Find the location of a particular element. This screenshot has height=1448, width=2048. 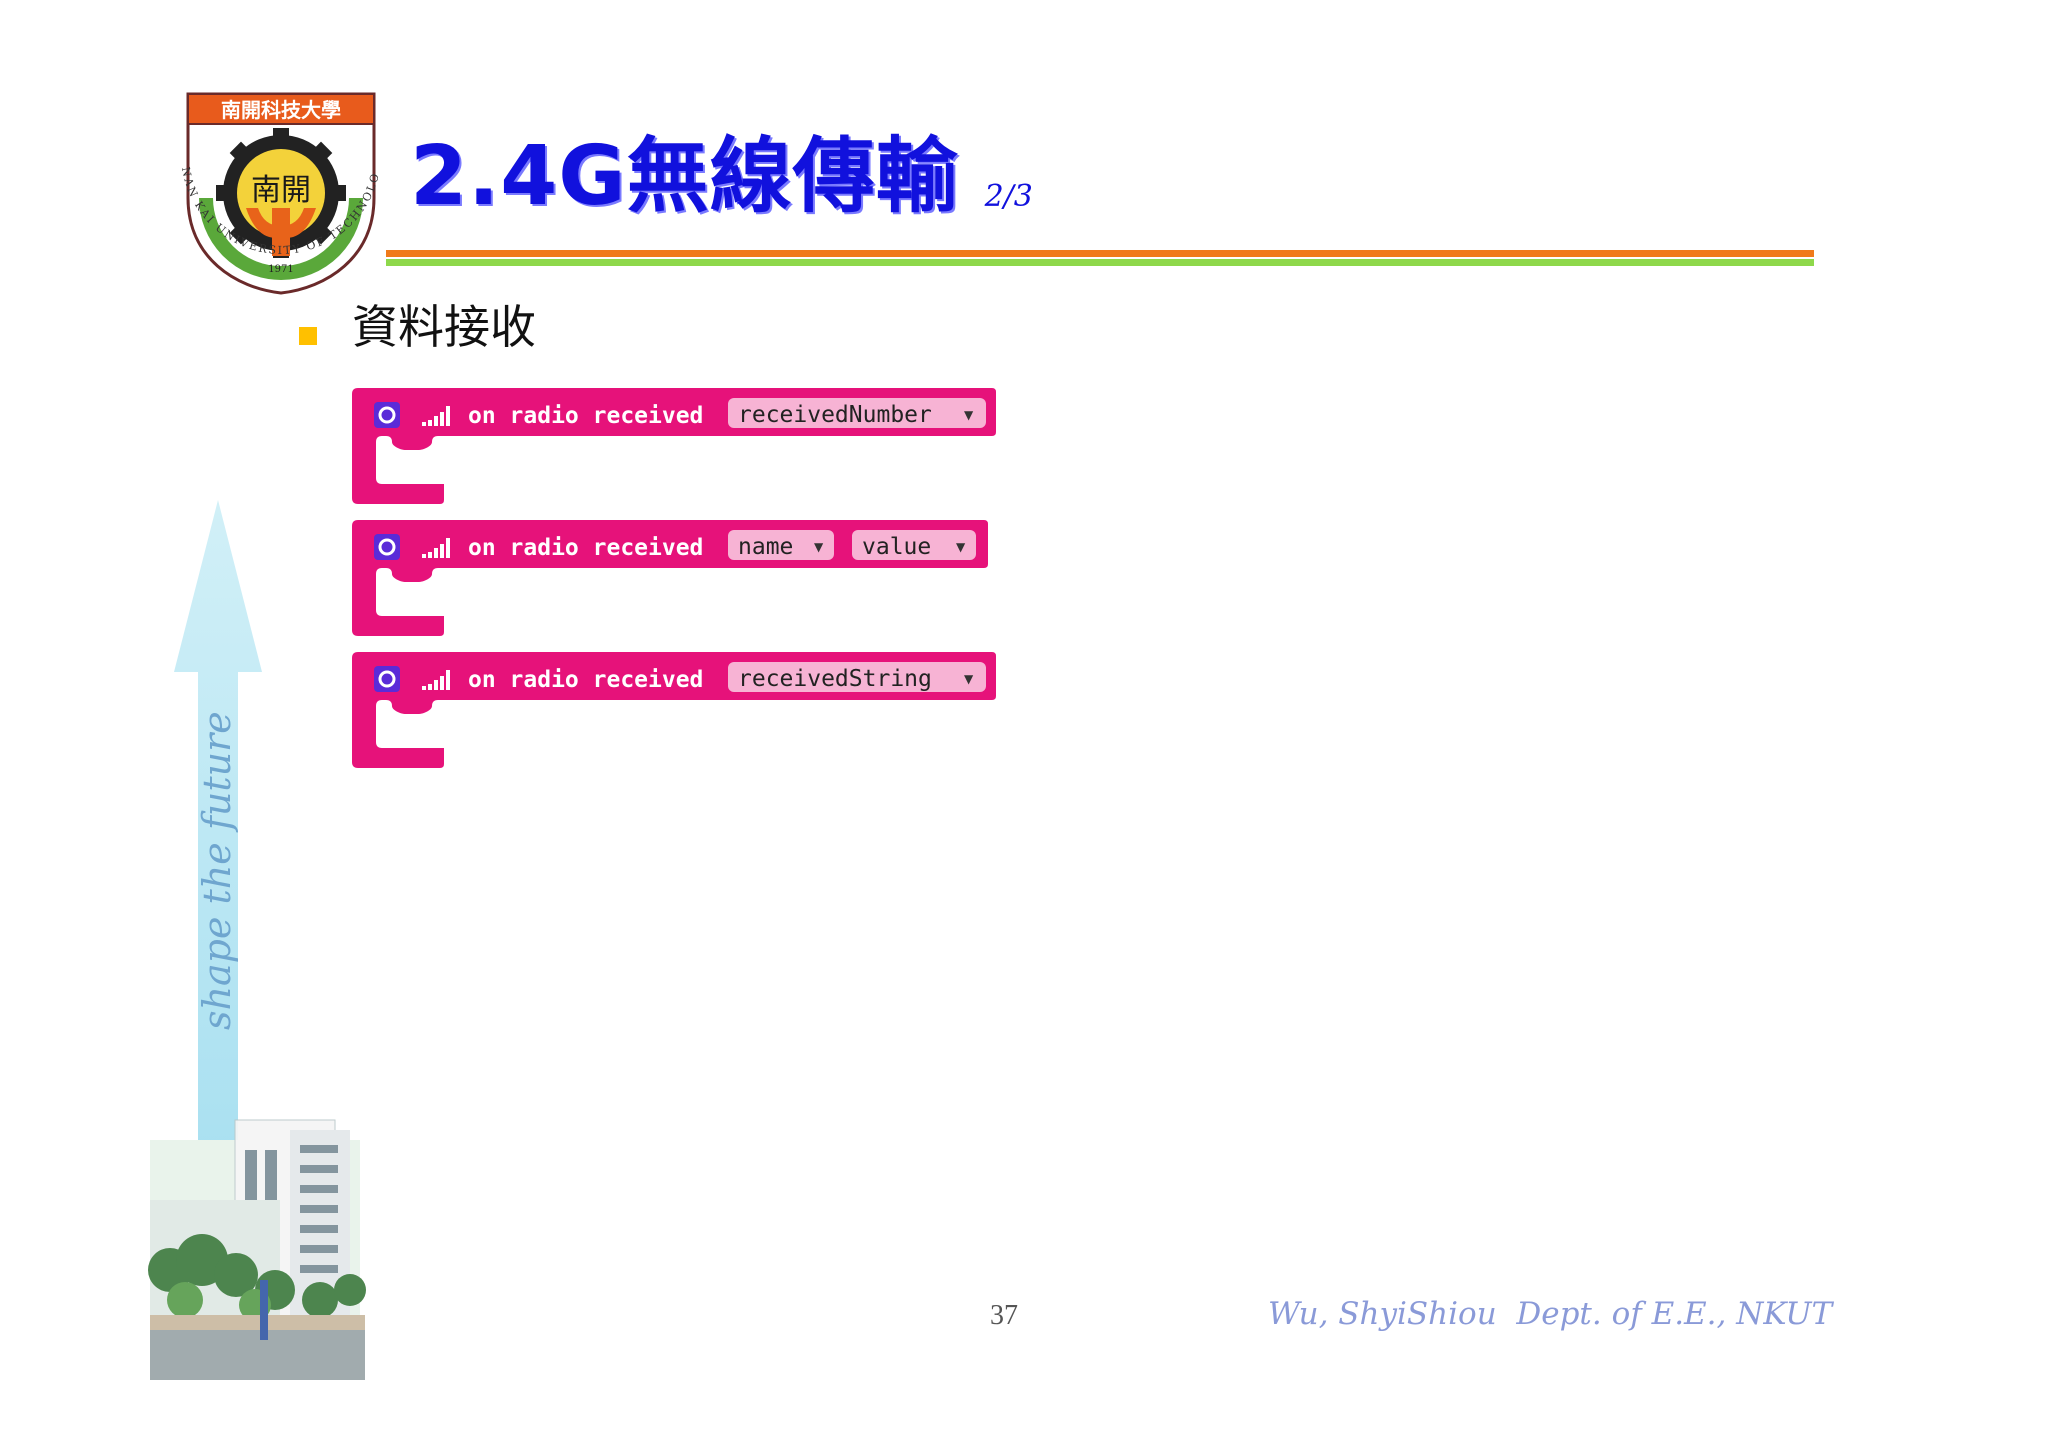

campus-building-image is located at coordinates (257, 1249).